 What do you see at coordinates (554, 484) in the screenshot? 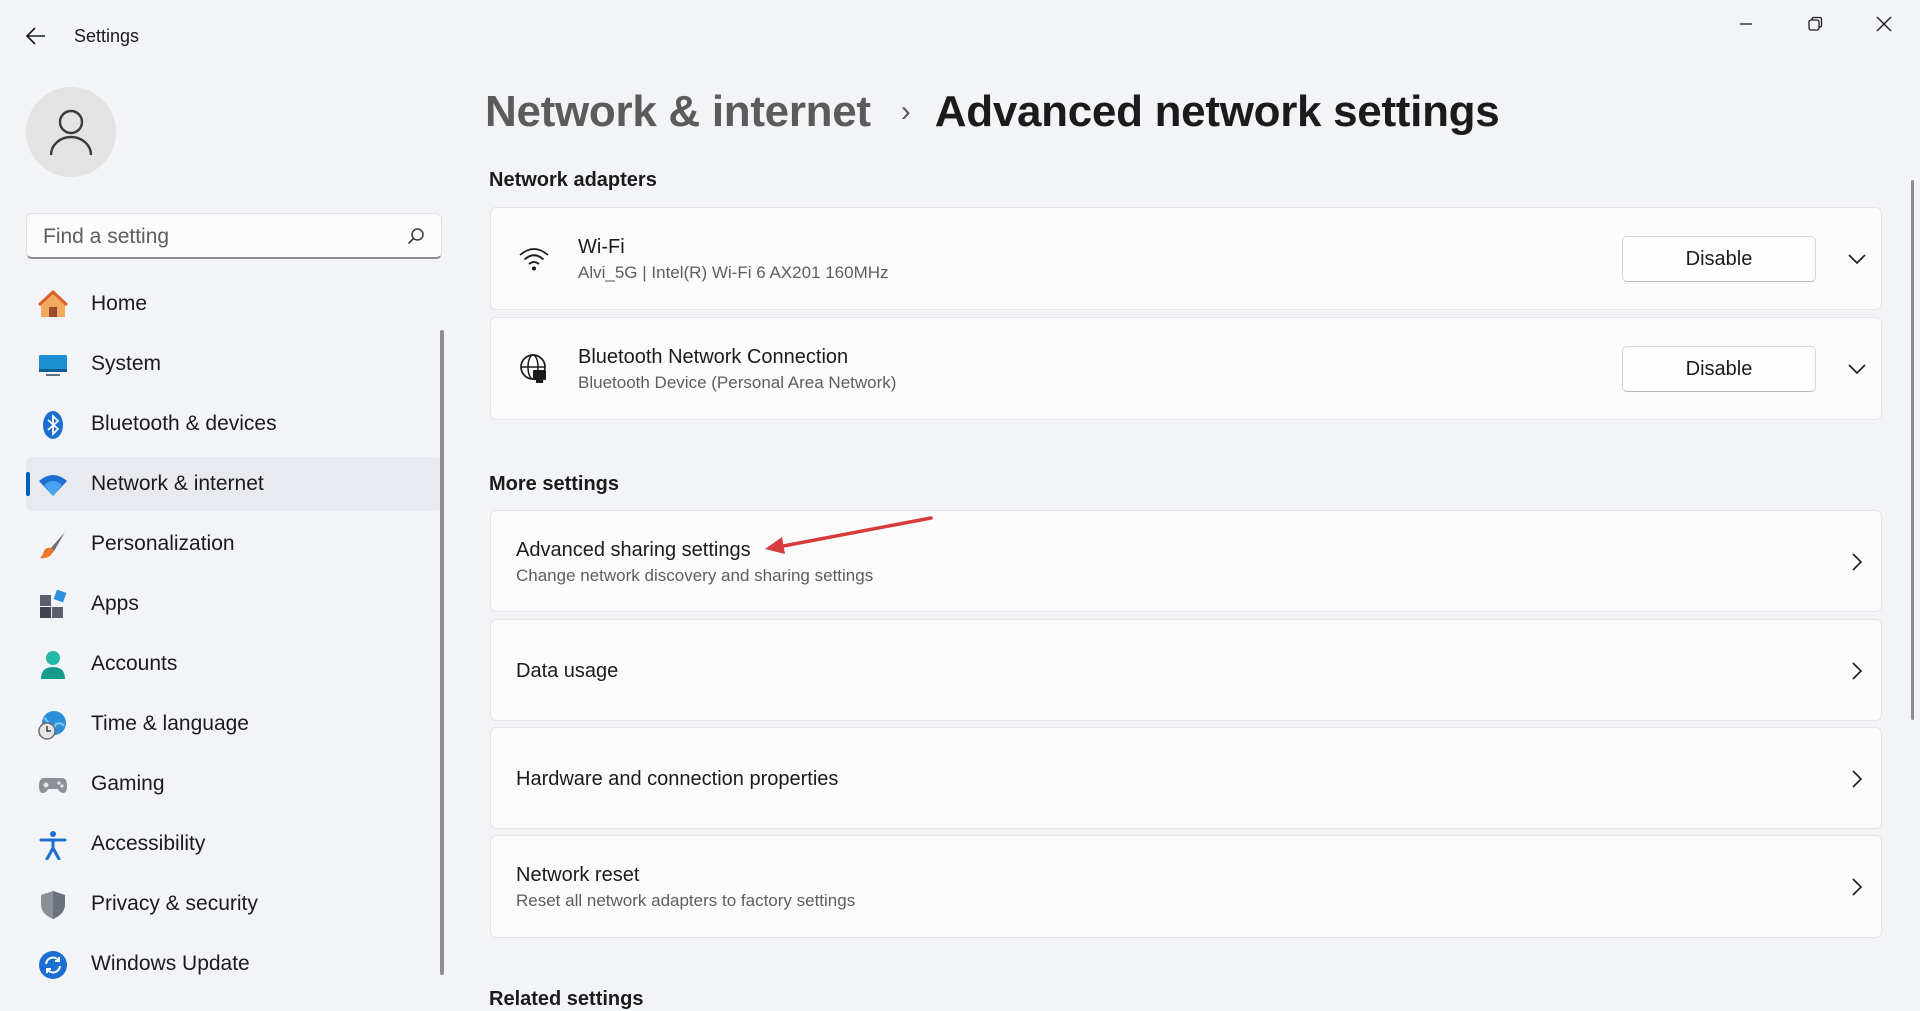
I see `section-title-more-settings: More settings` at bounding box center [554, 484].